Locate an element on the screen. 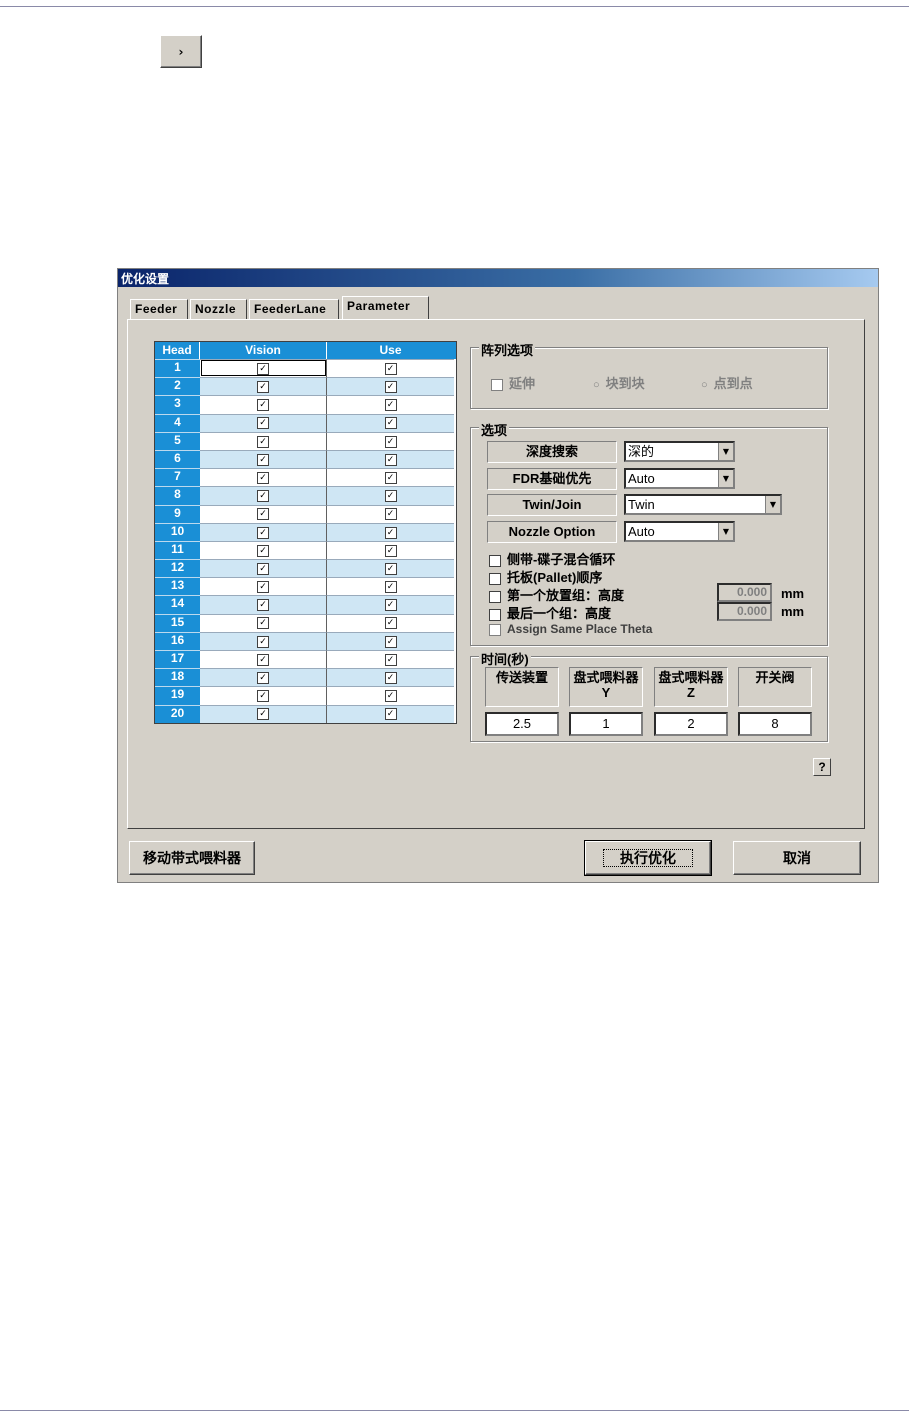 The width and height of the screenshot is (909, 1421). options-title: 选项 is located at coordinates (494, 429).